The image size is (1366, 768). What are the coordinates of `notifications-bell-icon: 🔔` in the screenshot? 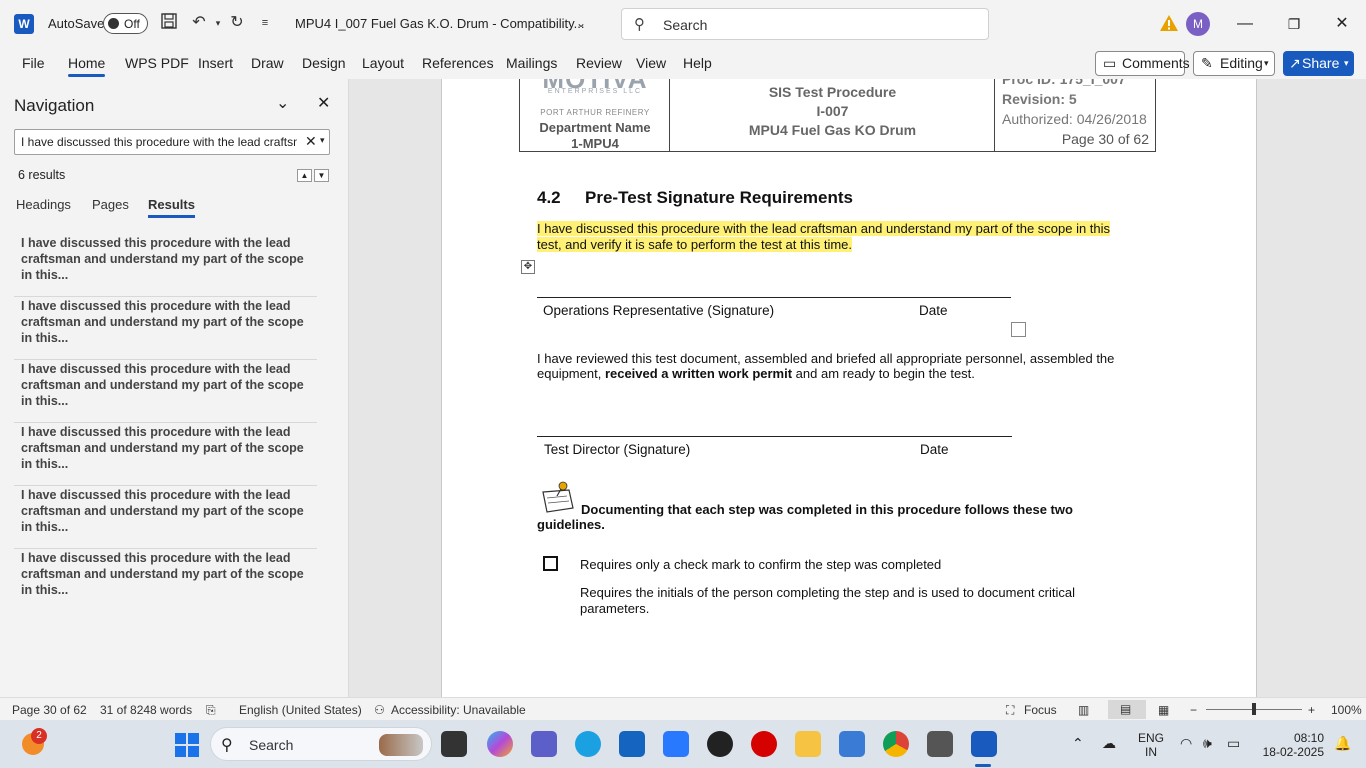 It's located at (1342, 743).